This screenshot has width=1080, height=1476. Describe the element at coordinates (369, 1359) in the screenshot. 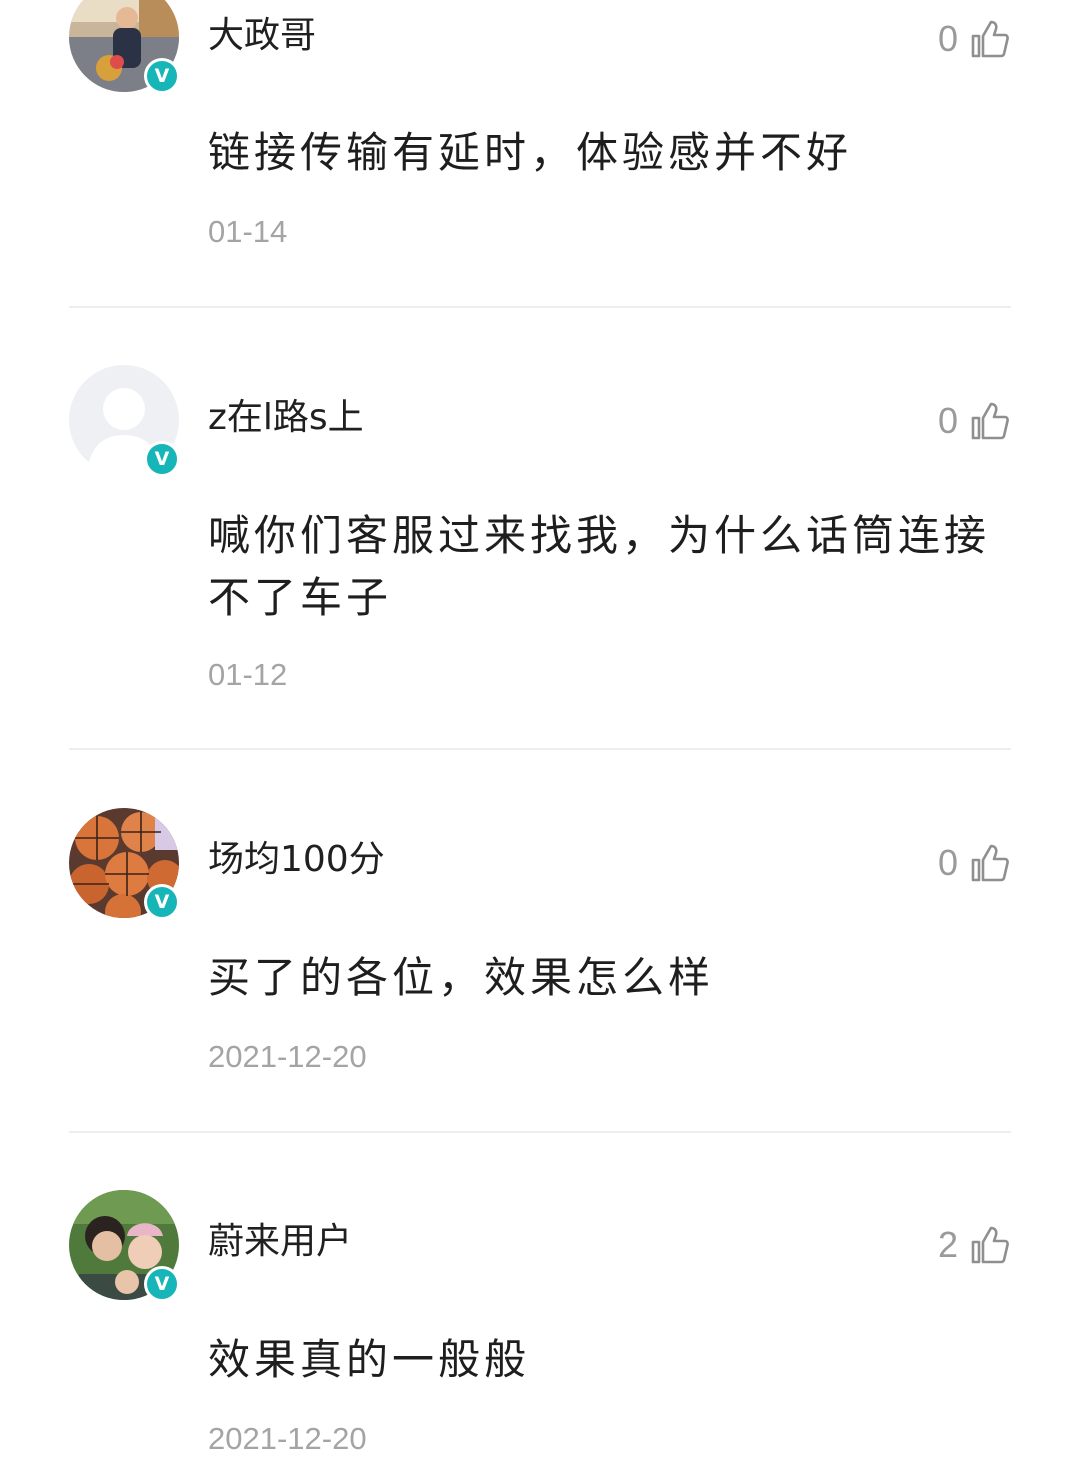

I see `comment-text: 效果真的一般般` at that location.